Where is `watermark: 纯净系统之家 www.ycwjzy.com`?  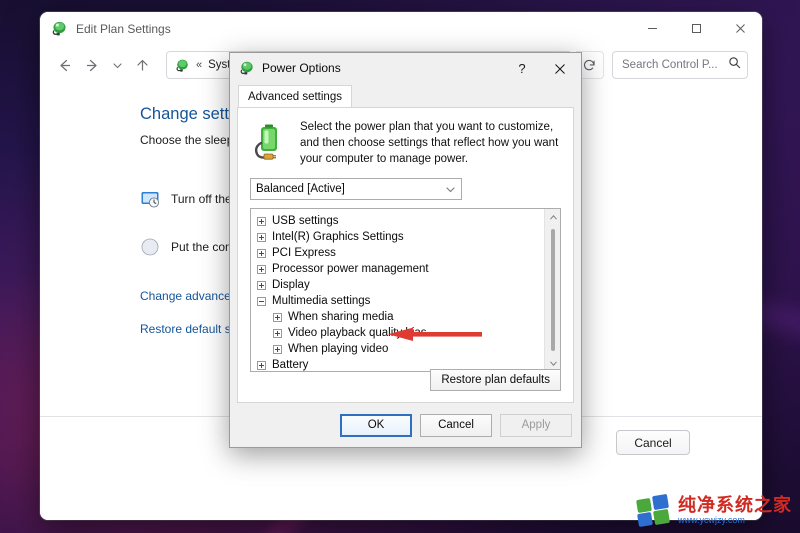 watermark: 纯净系统之家 www.ycwjzy.com is located at coordinates (714, 510).